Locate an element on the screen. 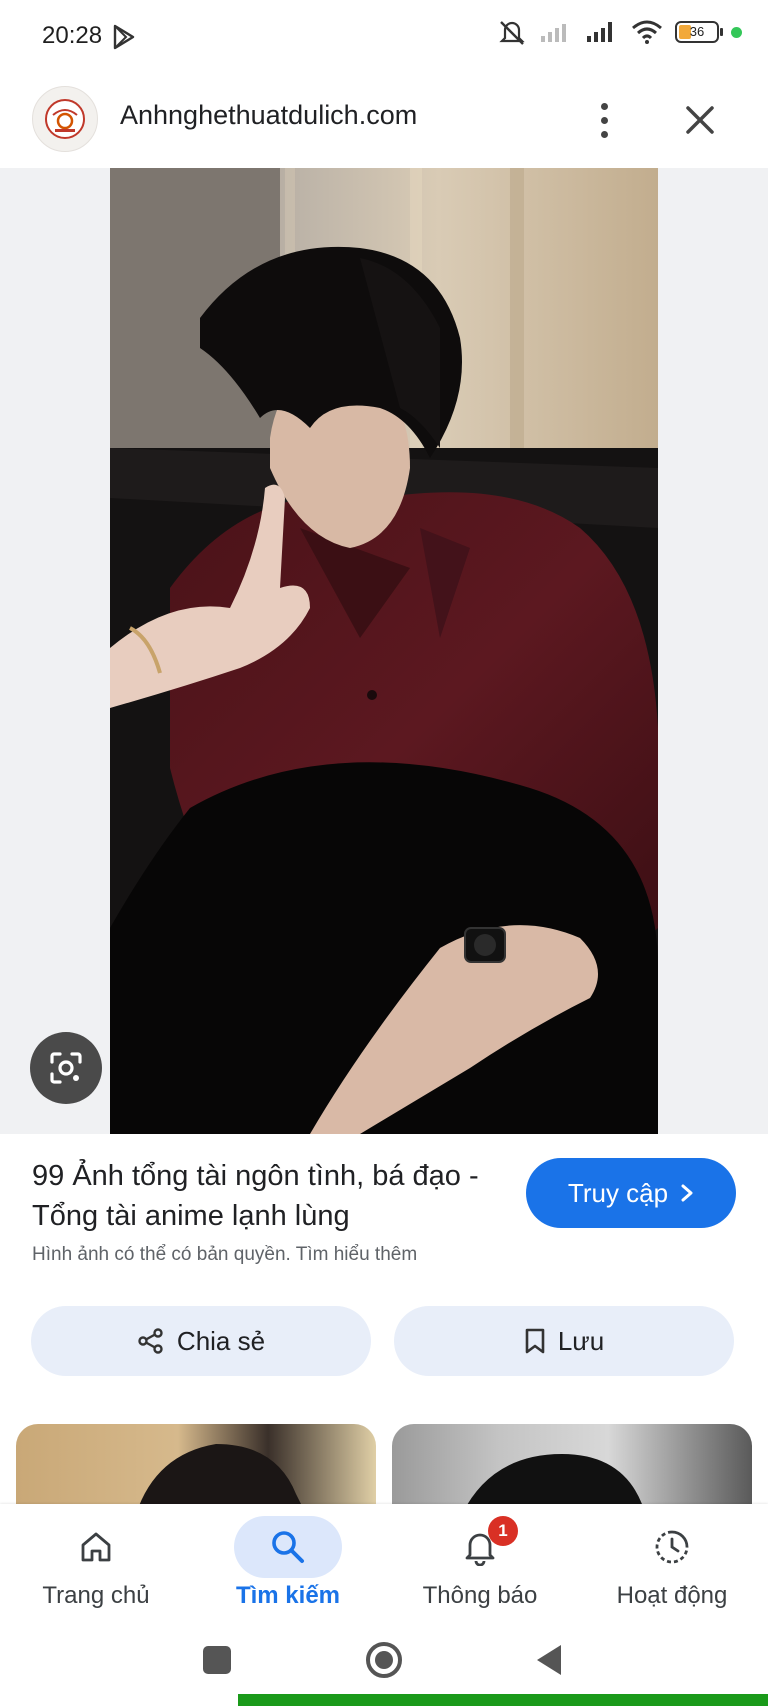 Image resolution: width=768 pixels, height=1706 pixels. site-header: Anhnghethuatdulich.com is located at coordinates (384, 122).